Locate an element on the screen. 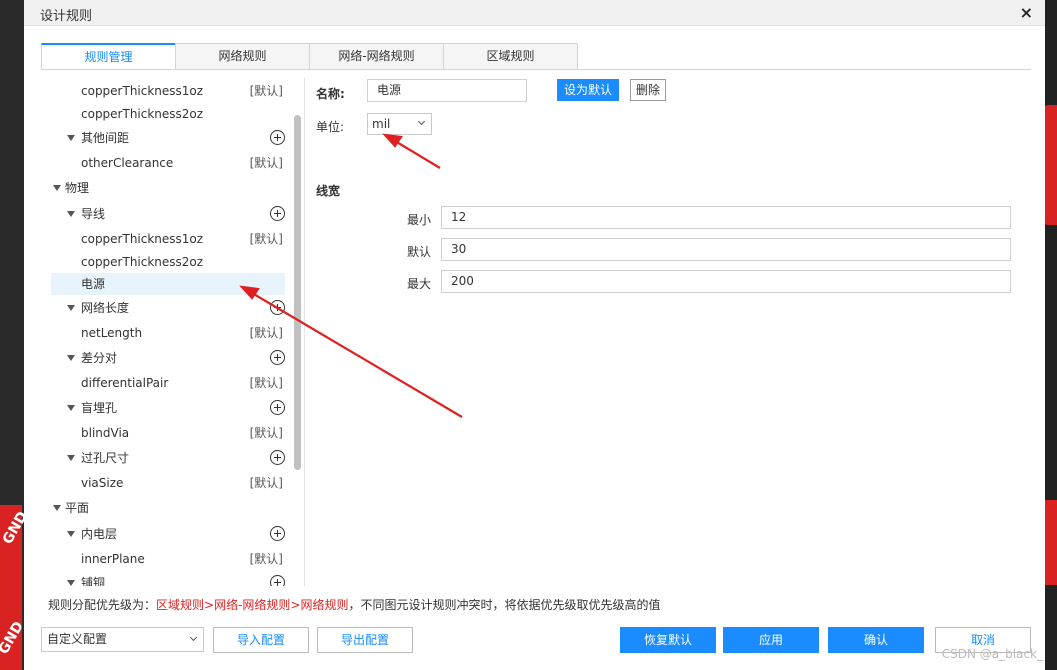 This screenshot has width=1057, height=670. tree-item: otherClearance [默认] is located at coordinates (168, 163).